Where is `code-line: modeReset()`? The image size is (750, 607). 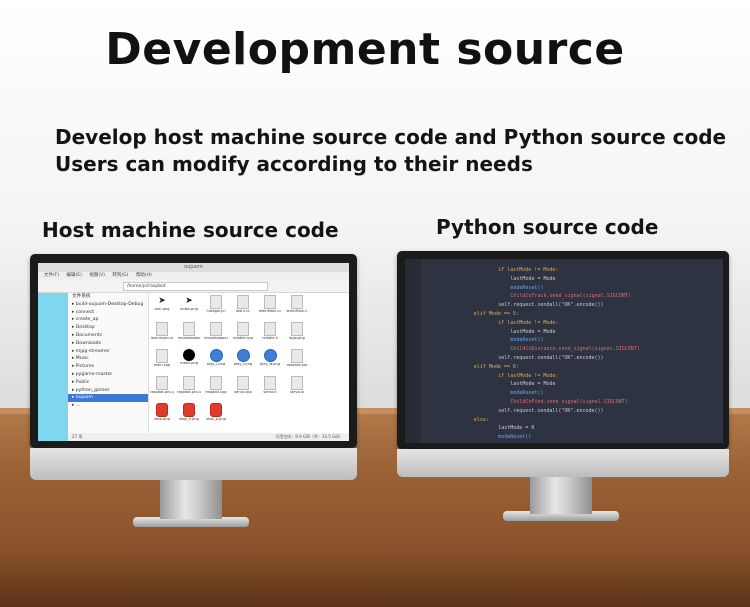
code-line: modeReset() is located at coordinates (527, 287).